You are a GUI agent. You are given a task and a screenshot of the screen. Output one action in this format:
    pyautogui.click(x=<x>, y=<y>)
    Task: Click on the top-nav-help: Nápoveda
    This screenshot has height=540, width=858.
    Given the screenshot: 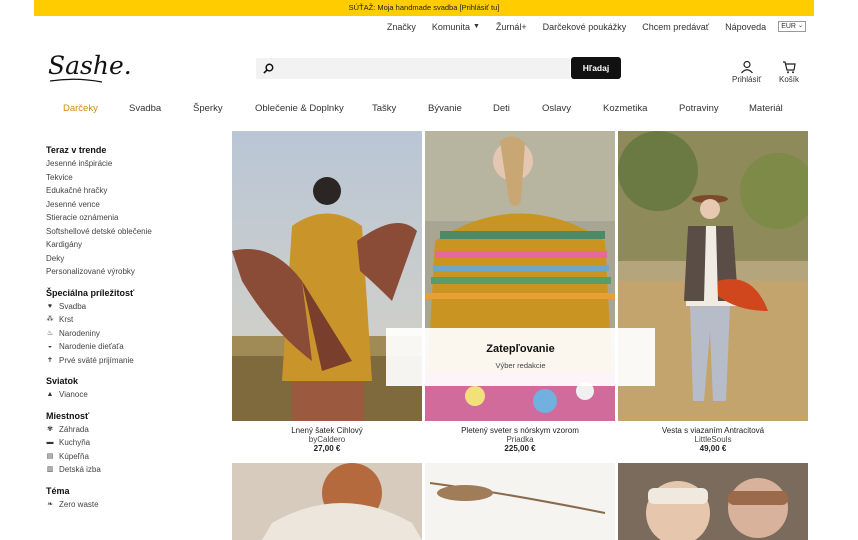 What is the action you would take?
    pyautogui.click(x=745, y=27)
    